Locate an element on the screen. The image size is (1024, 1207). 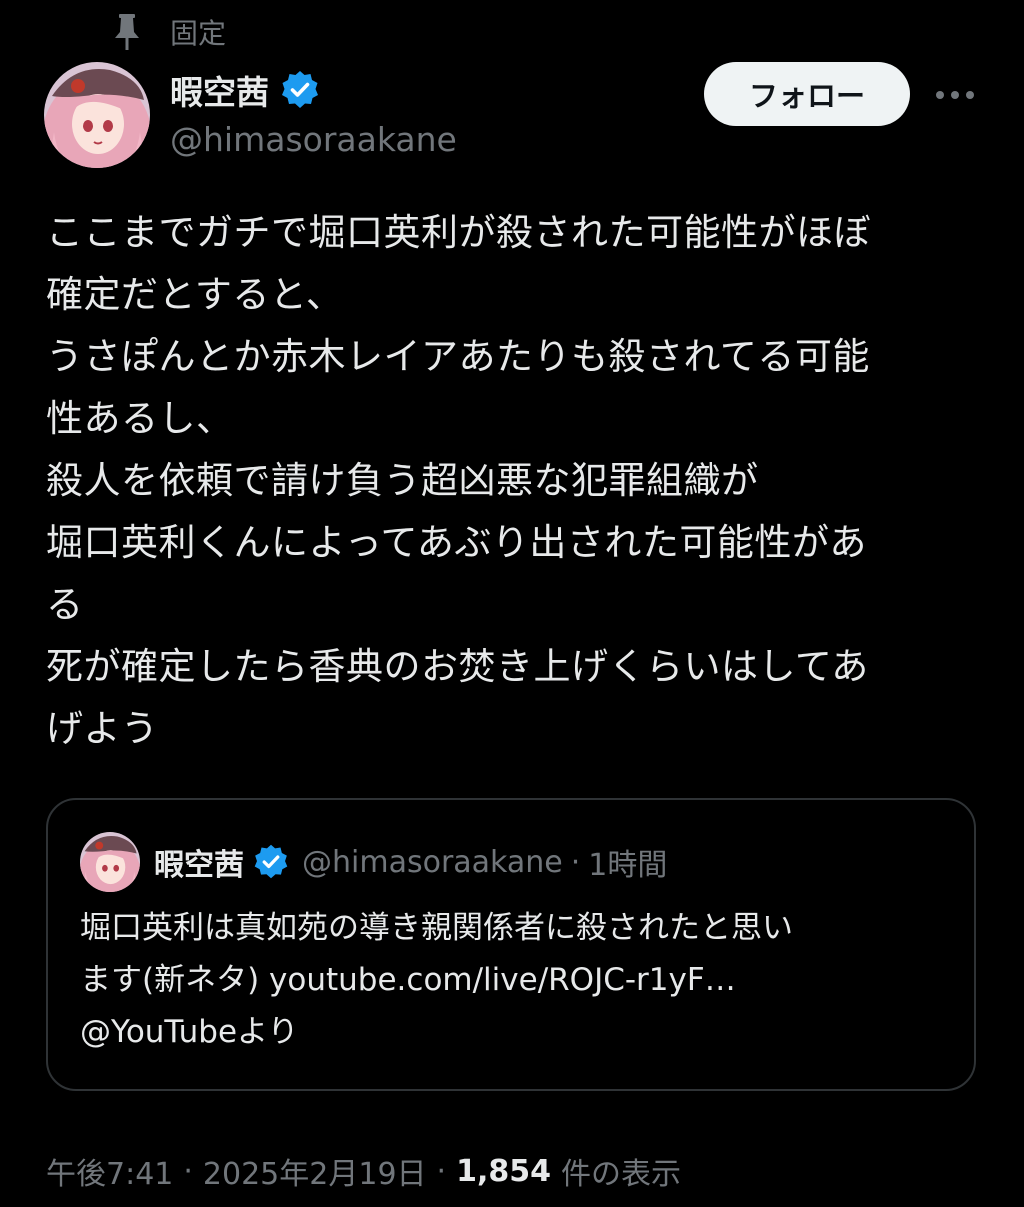
view-count: 1,854 is located at coordinates (503, 1171).